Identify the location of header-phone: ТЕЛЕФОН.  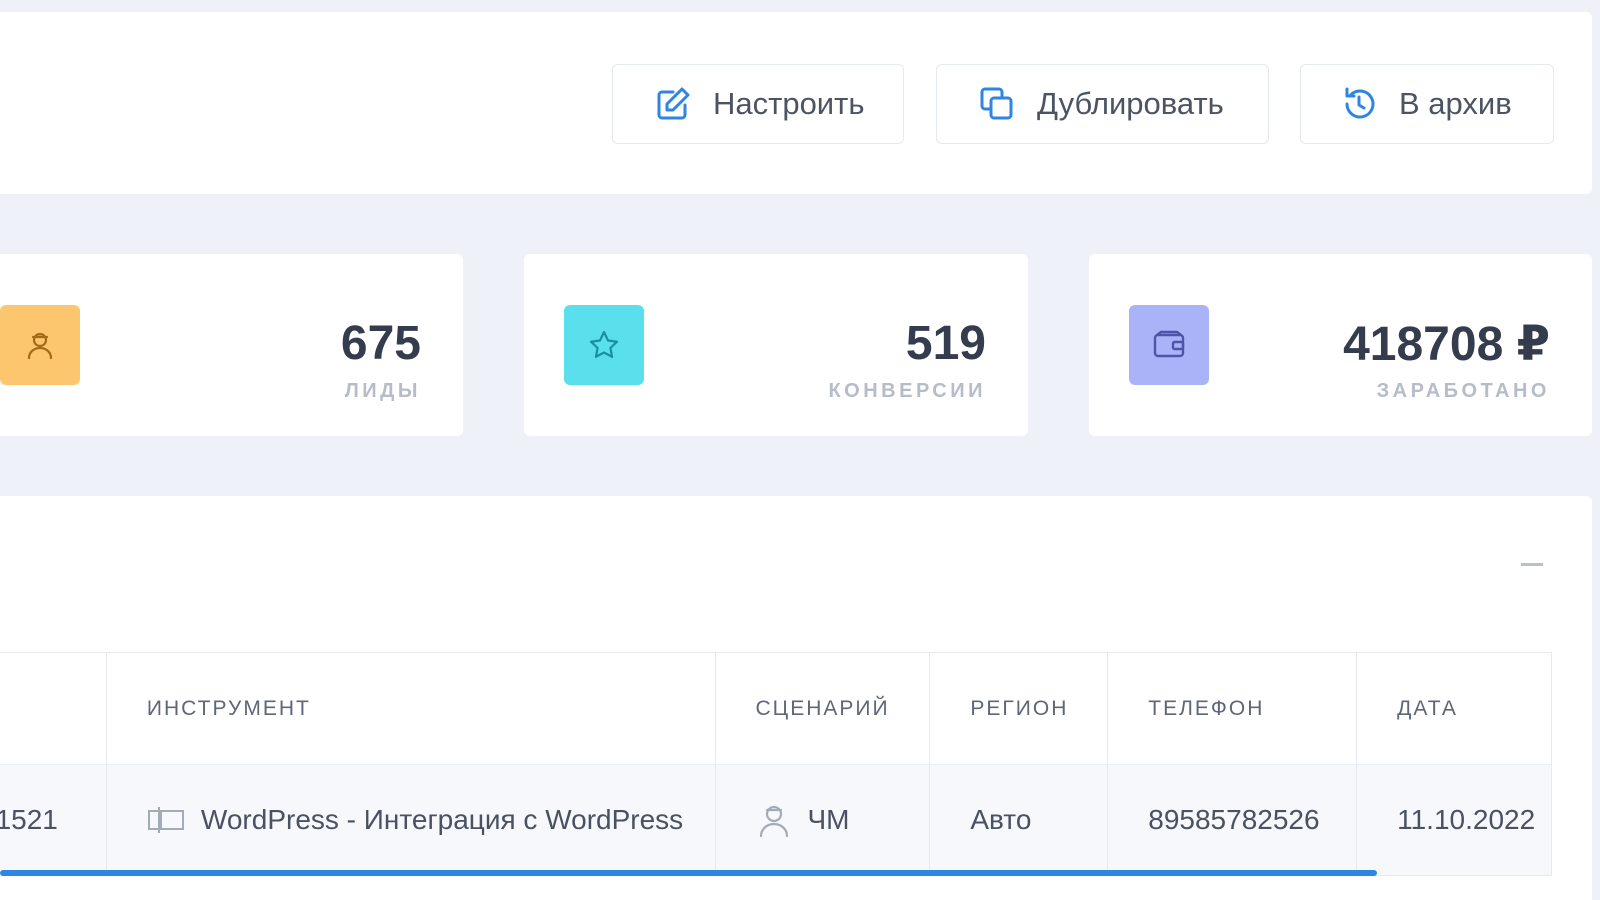
(1233, 708).